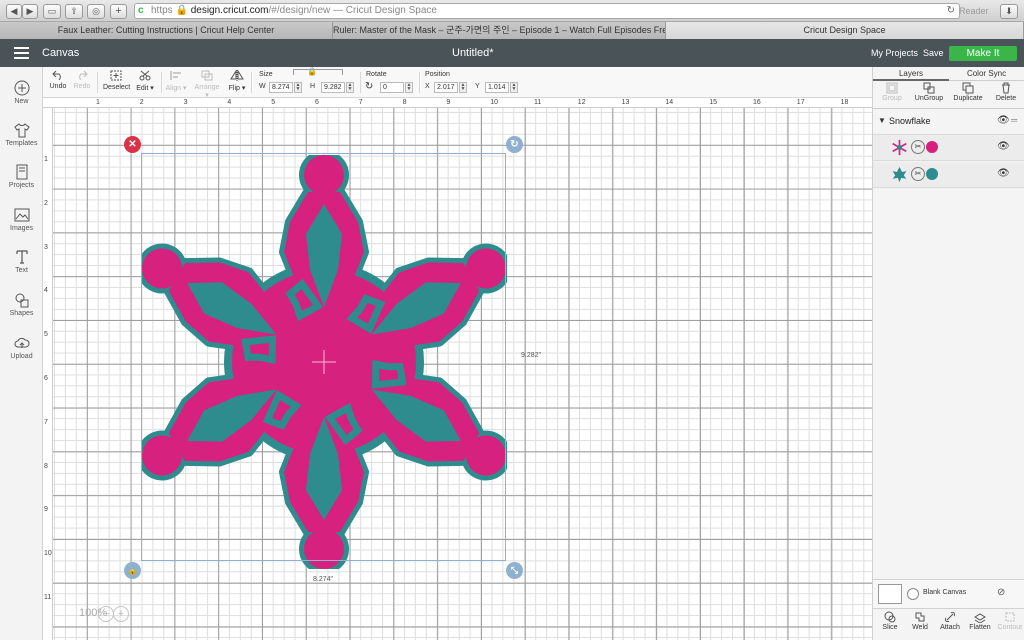 The height and width of the screenshot is (640, 1024). What do you see at coordinates (317, 102) in the screenshot?
I see `ruler-tick-label: 6` at bounding box center [317, 102].